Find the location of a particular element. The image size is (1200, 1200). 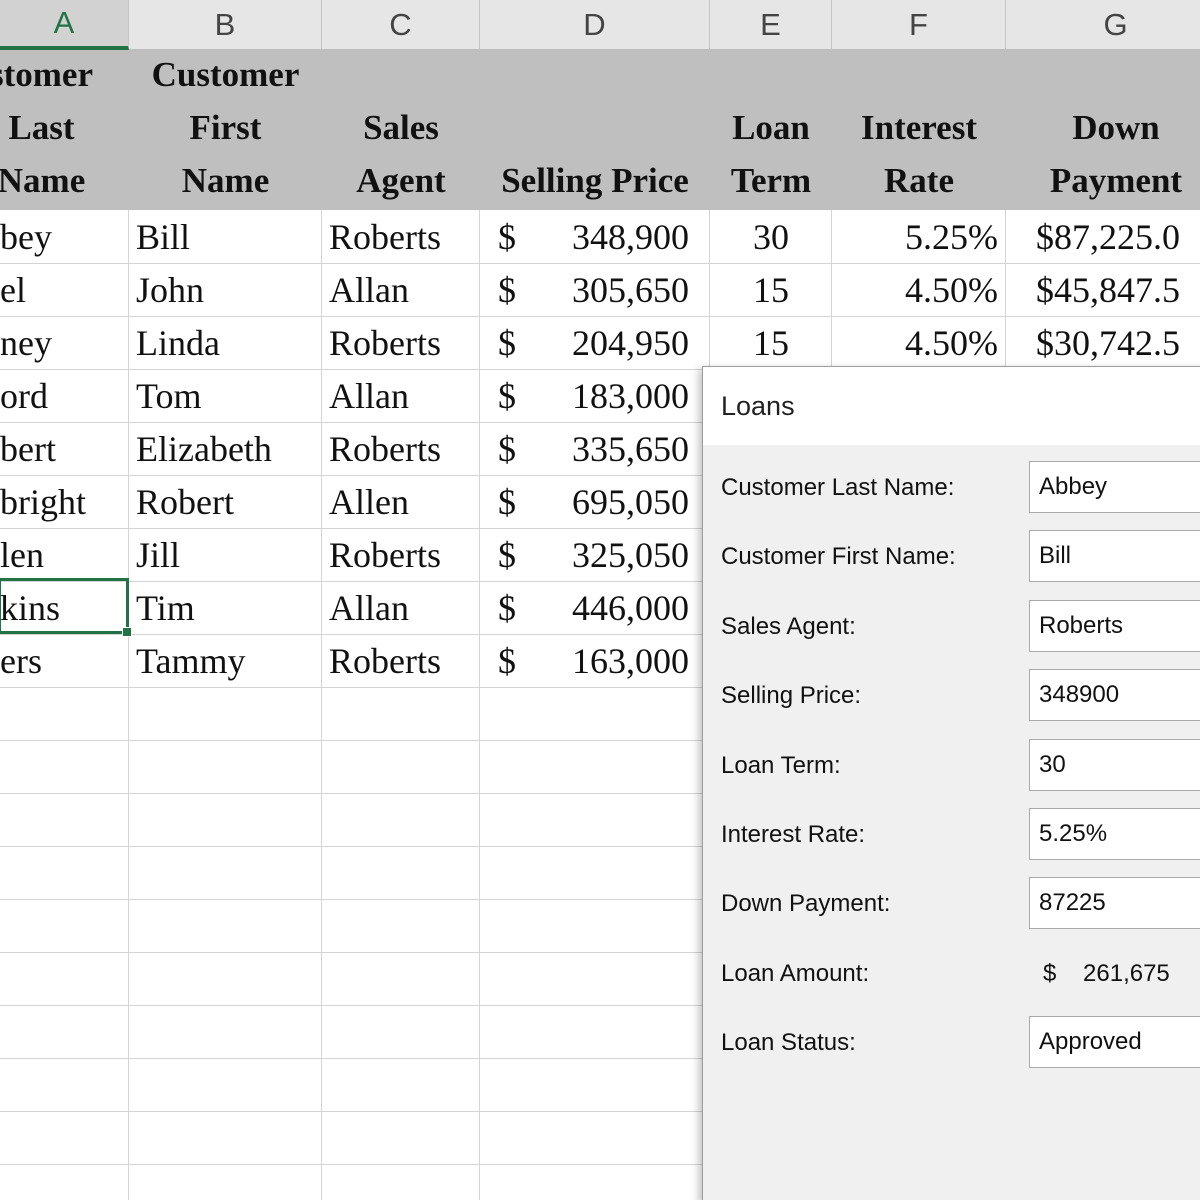

cell-last-name: bey is located at coordinates (64, 237).